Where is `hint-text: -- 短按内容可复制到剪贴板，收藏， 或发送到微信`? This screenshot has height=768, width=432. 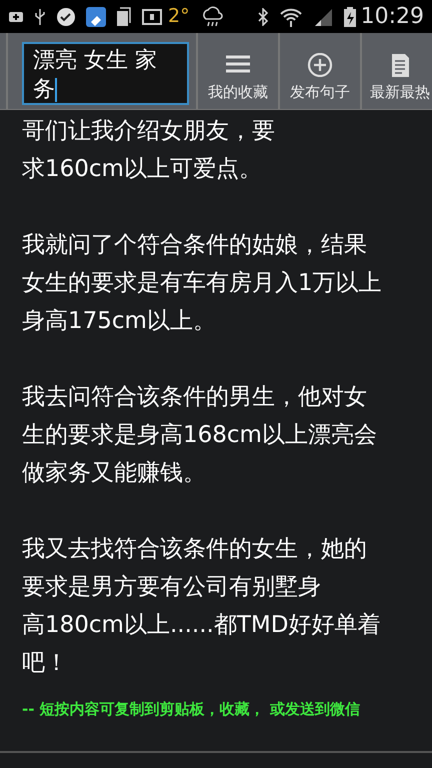 hint-text: -- 短按内容可复制到剪贴板，收藏， 或发送到微信 is located at coordinates (191, 709).